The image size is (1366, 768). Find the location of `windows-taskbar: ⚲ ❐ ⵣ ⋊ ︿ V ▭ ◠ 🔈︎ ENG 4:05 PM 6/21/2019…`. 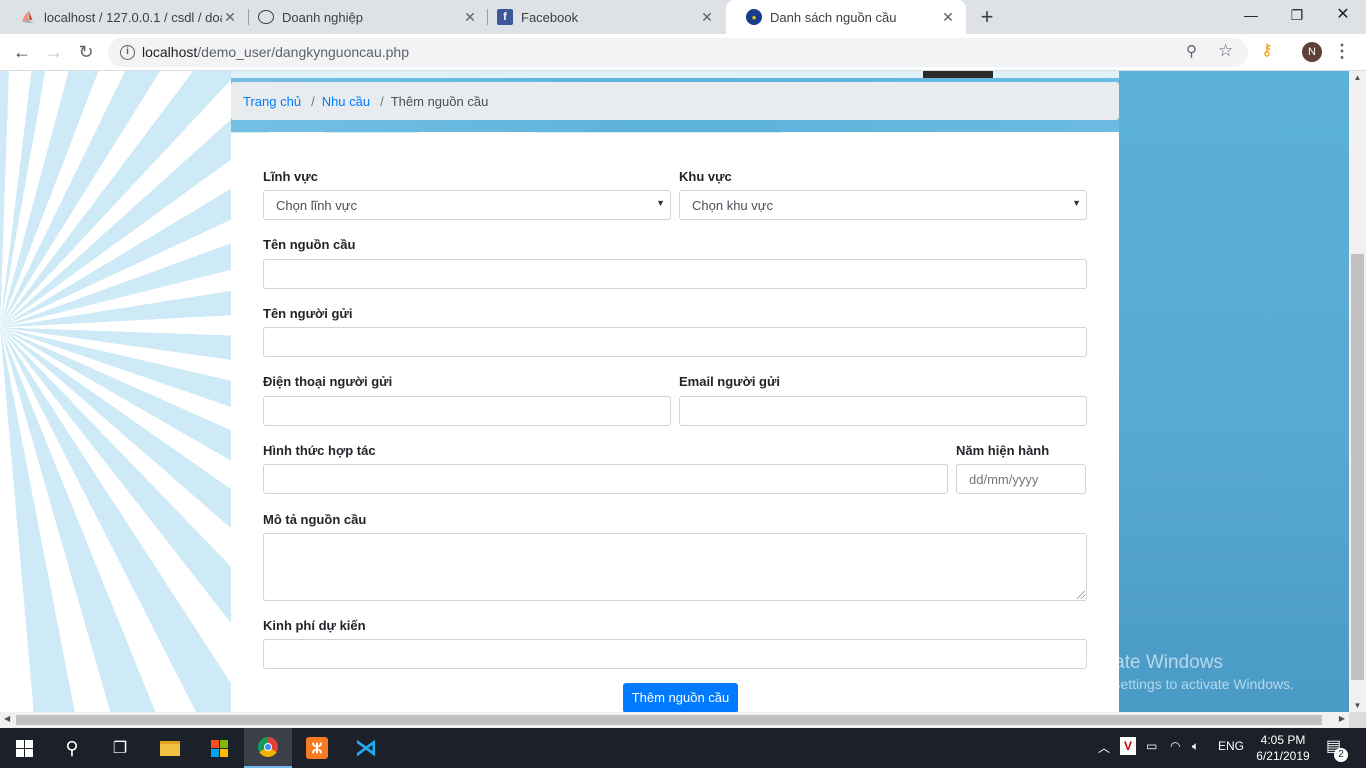

windows-taskbar: ⚲ ❐ ⵣ ⋊ ︿ V ▭ ◠ 🔈︎ ENG 4:05 PM 6/21/2019… is located at coordinates (683, 748).